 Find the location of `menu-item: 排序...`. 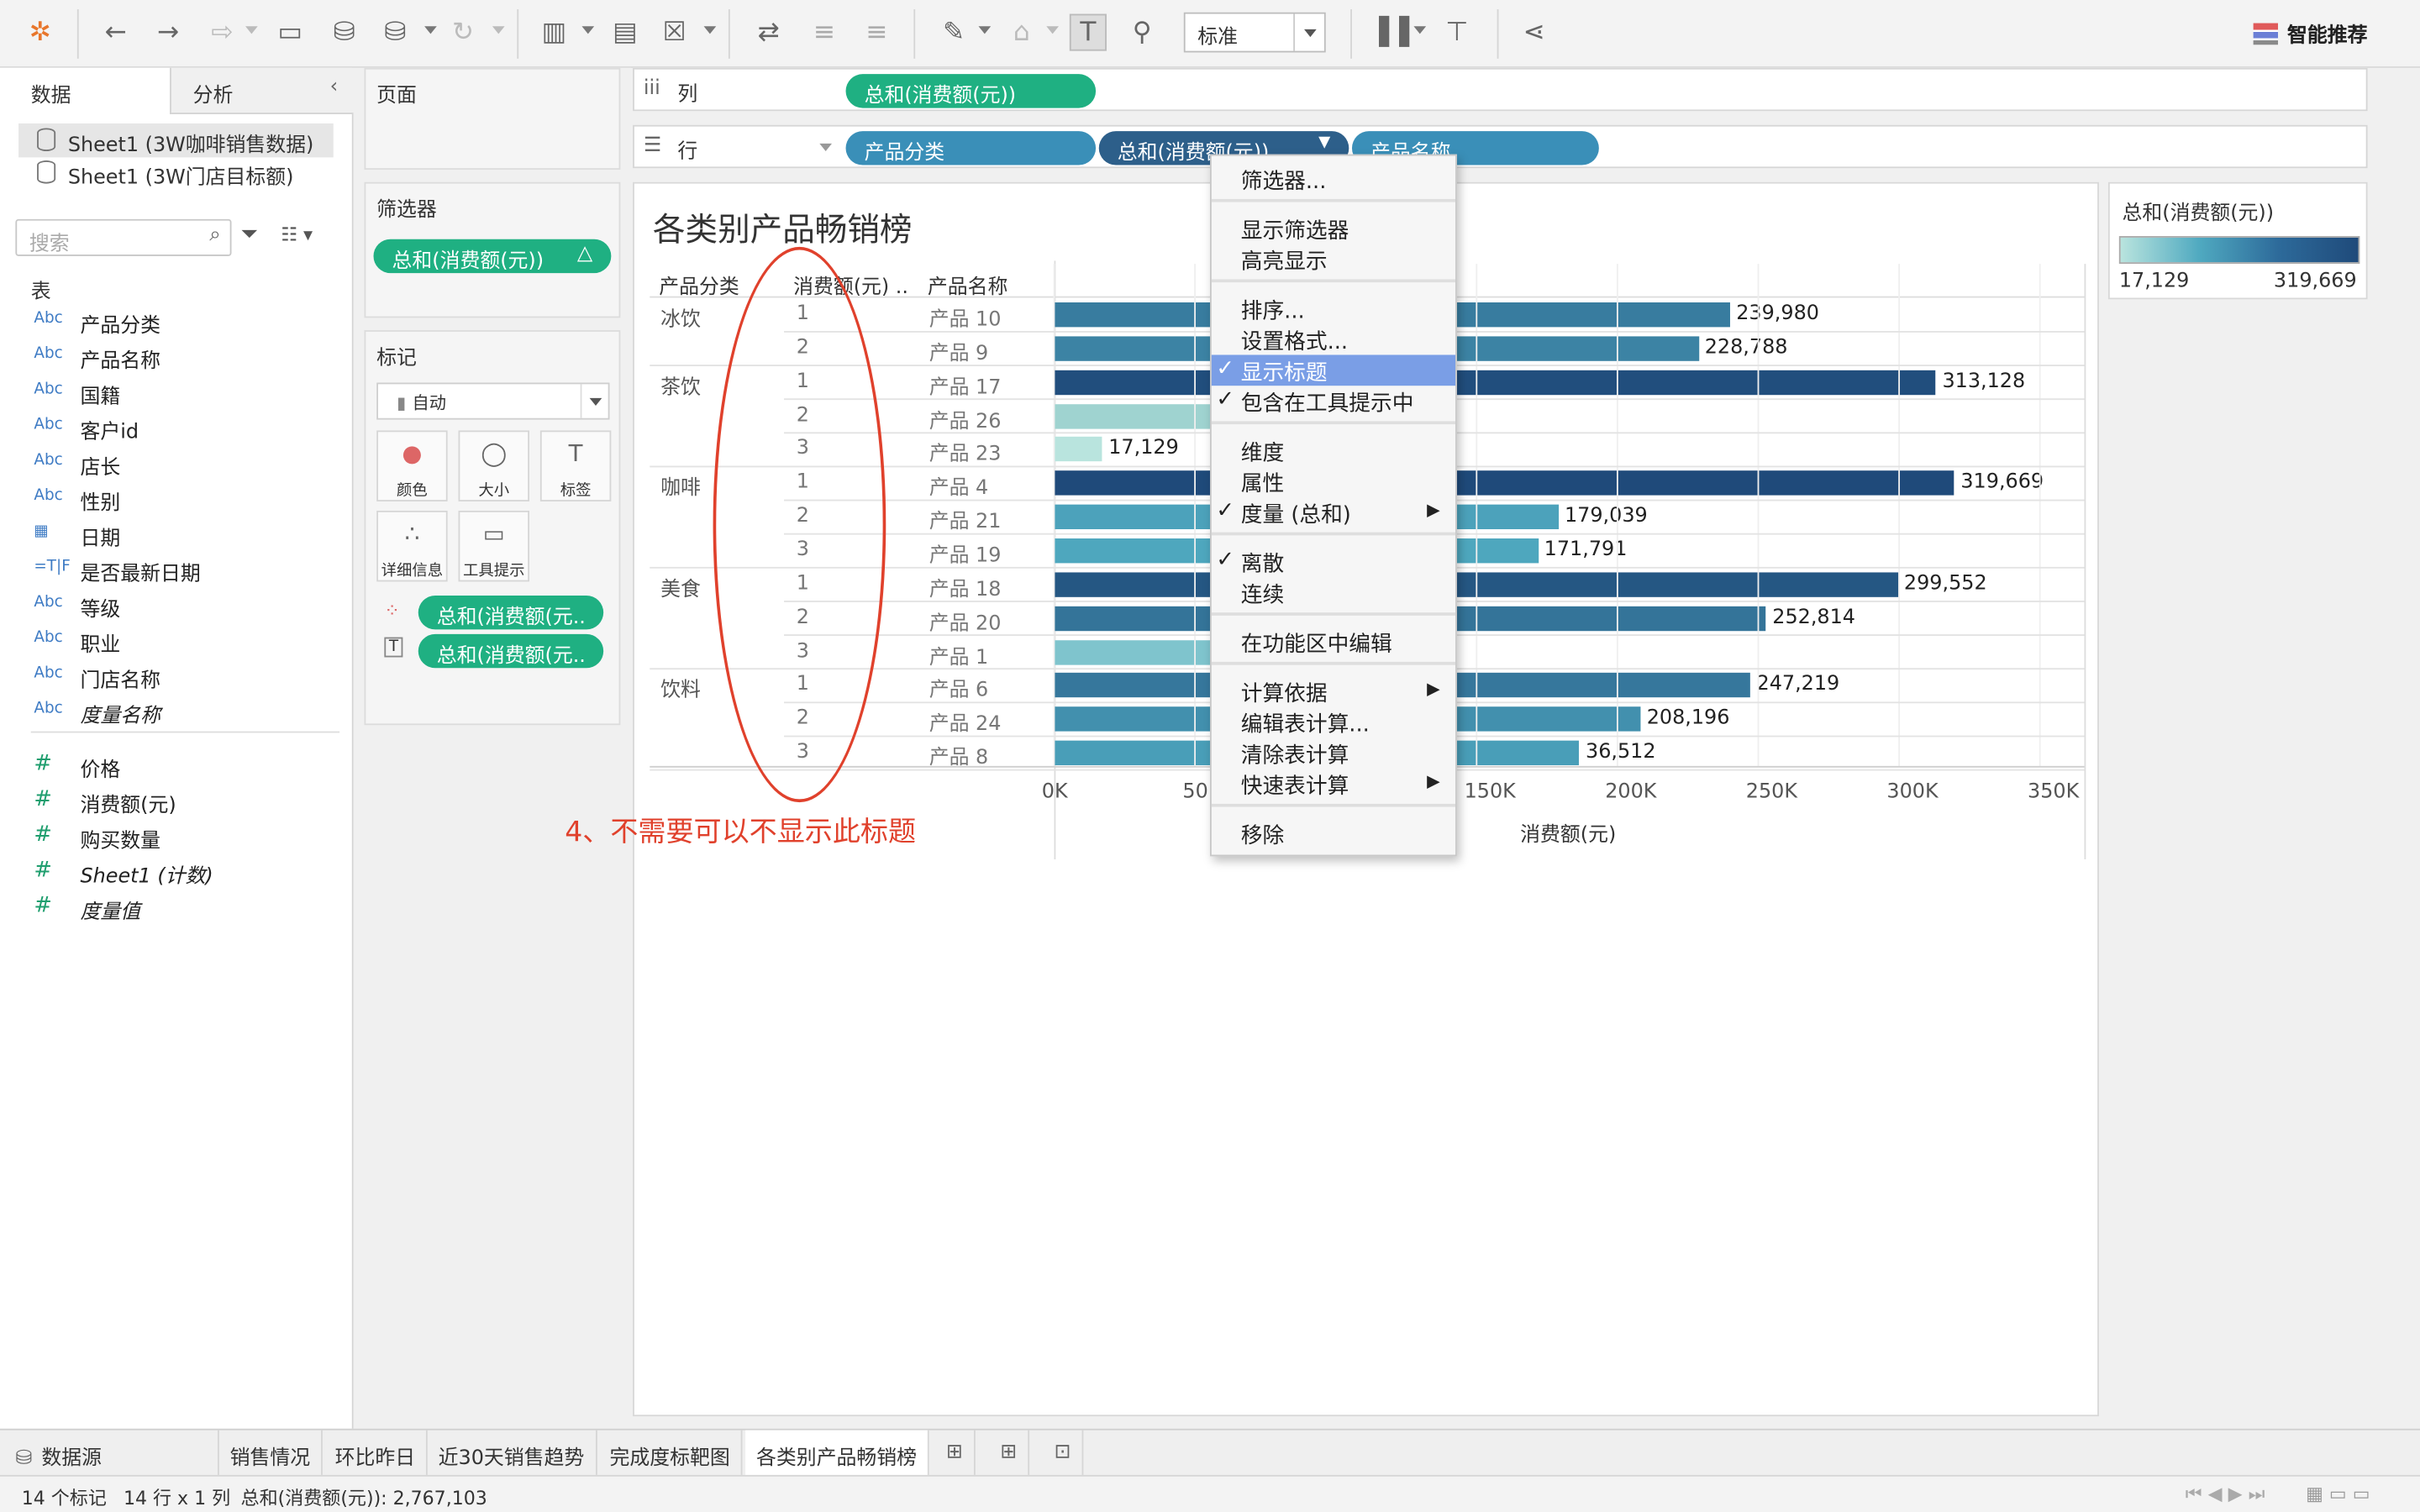

menu-item: 排序... is located at coordinates (1333, 308).